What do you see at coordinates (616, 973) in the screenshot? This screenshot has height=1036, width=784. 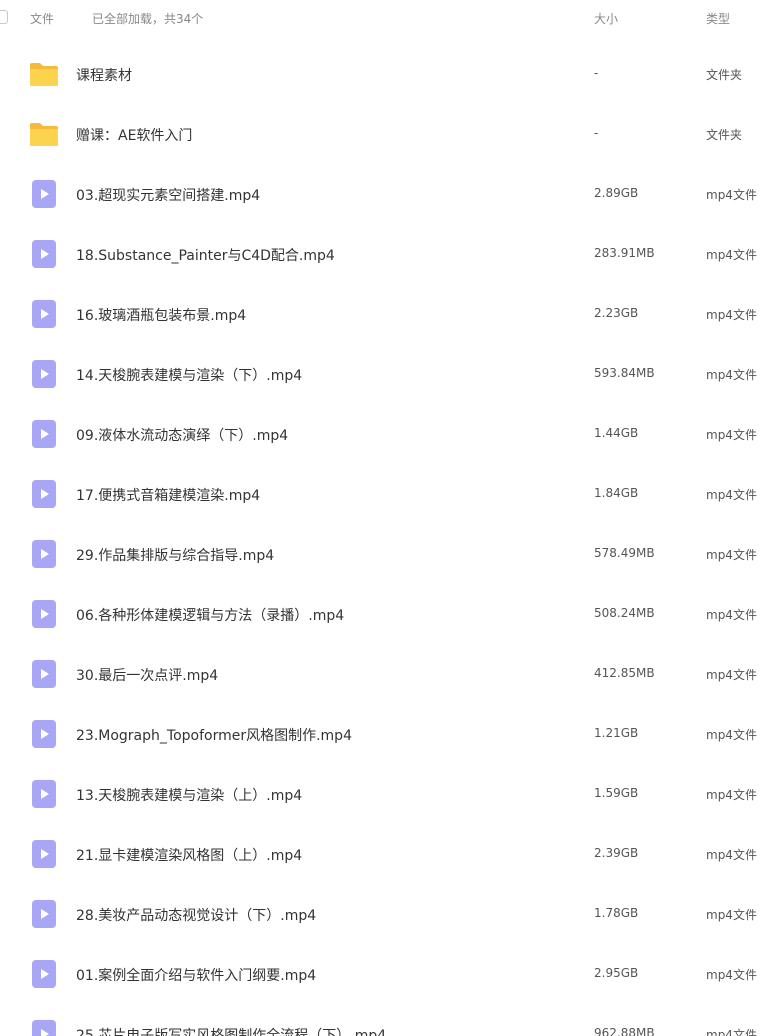 I see `file-size: 2.95GB` at bounding box center [616, 973].